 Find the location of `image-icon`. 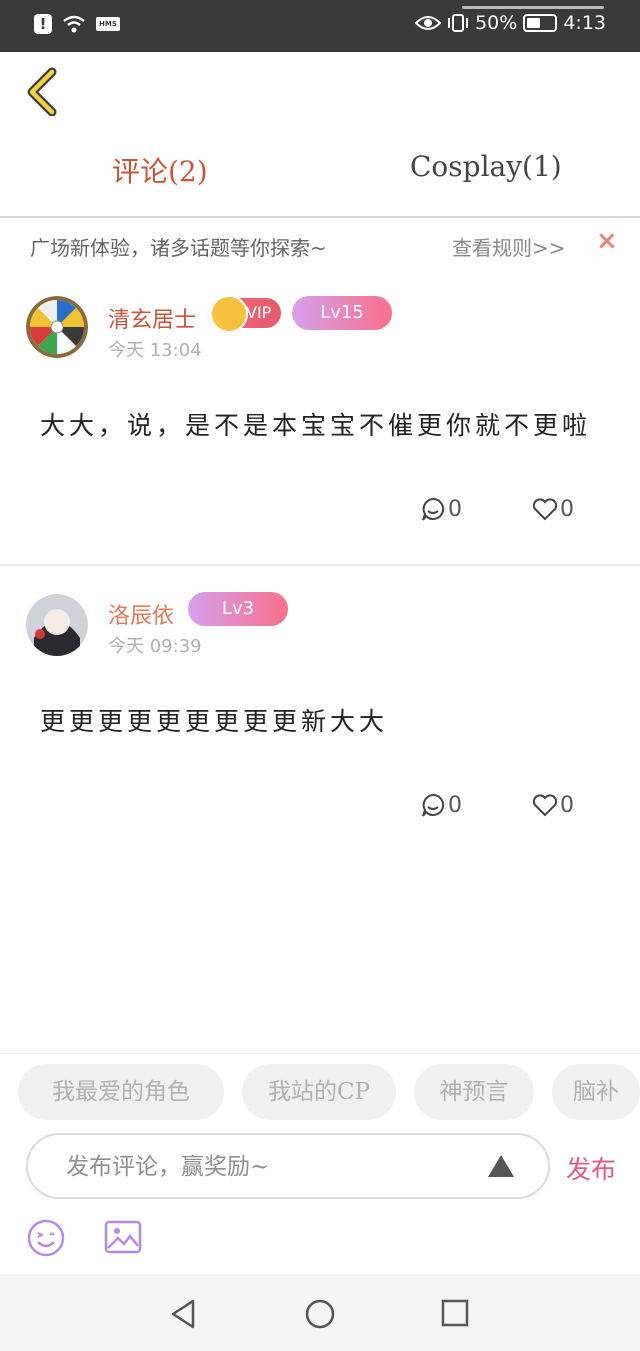

image-icon is located at coordinates (123, 1237).